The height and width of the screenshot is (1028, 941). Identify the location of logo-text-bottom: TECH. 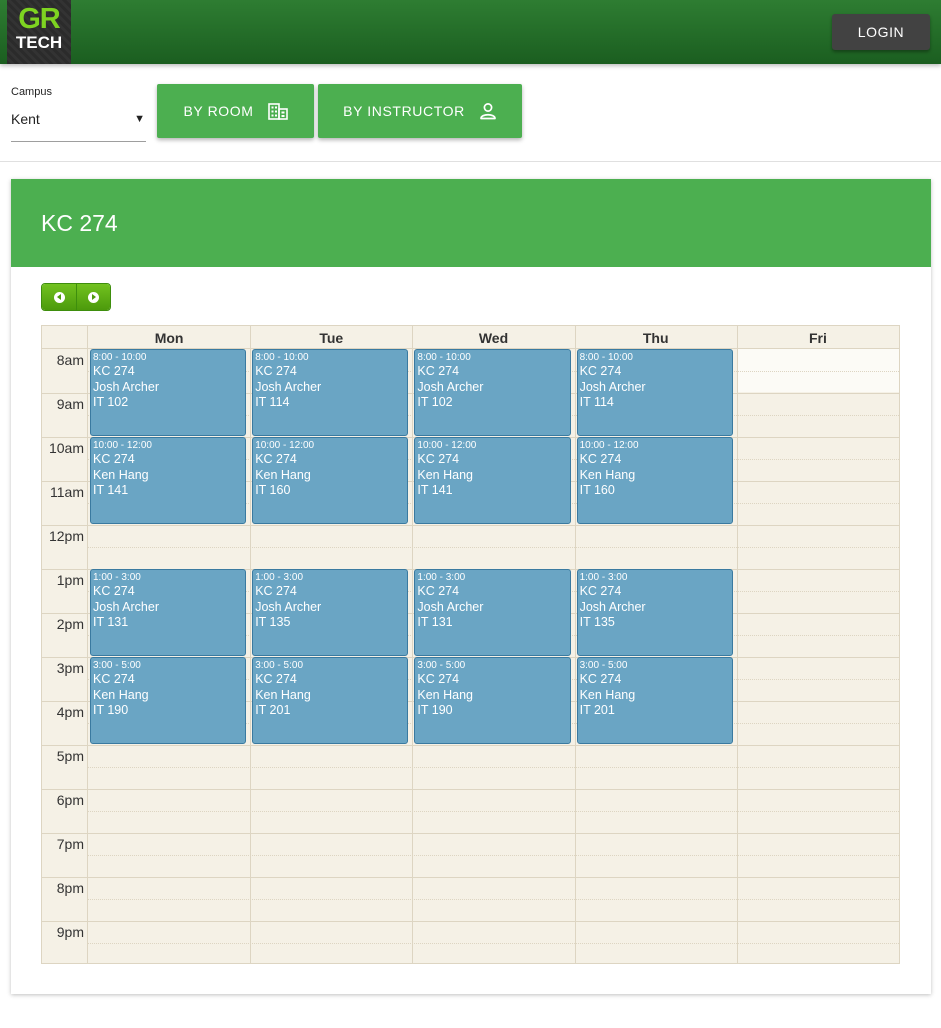
(39, 42).